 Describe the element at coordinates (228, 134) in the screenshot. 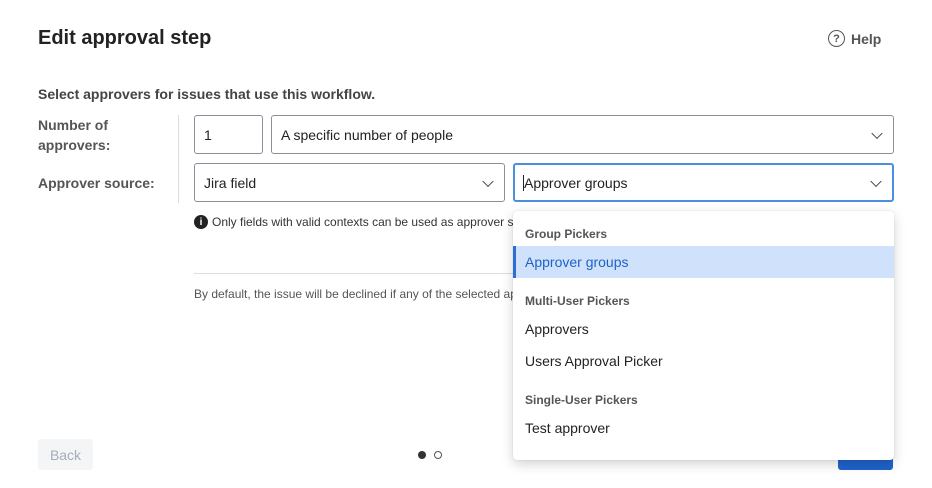

I see `number-input: 1` at that location.